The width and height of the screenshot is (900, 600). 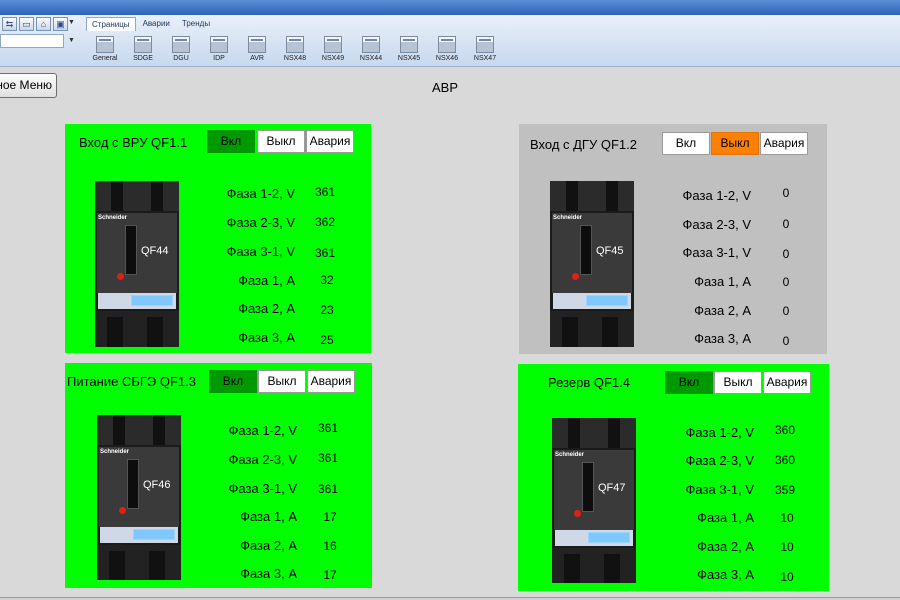 I want to click on phase-3-current-value: 17, so click(x=330, y=575).